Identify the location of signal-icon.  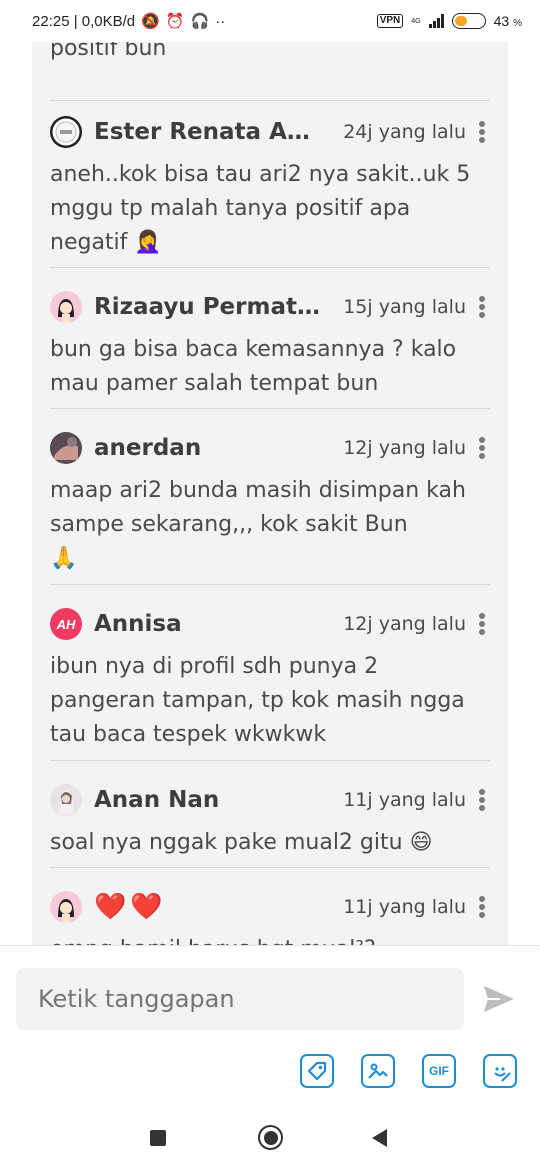
(436, 21).